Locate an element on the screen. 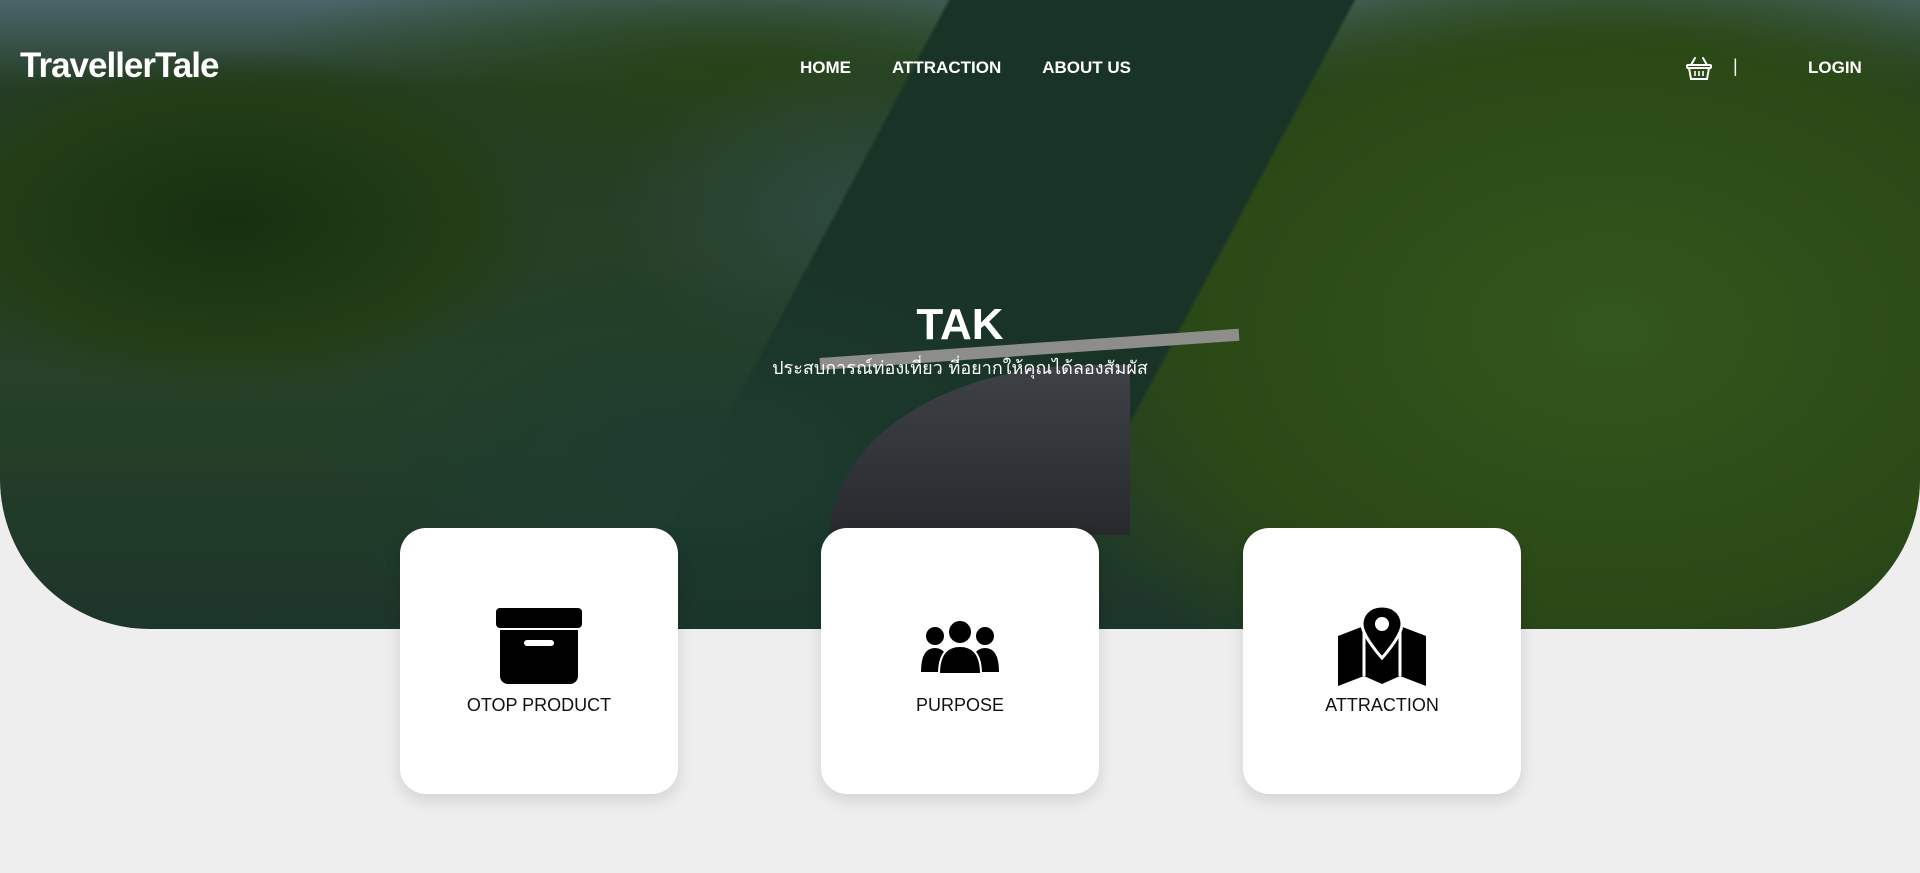 The image size is (1920, 873). nav-attraction: ATTRACTION is located at coordinates (946, 68).